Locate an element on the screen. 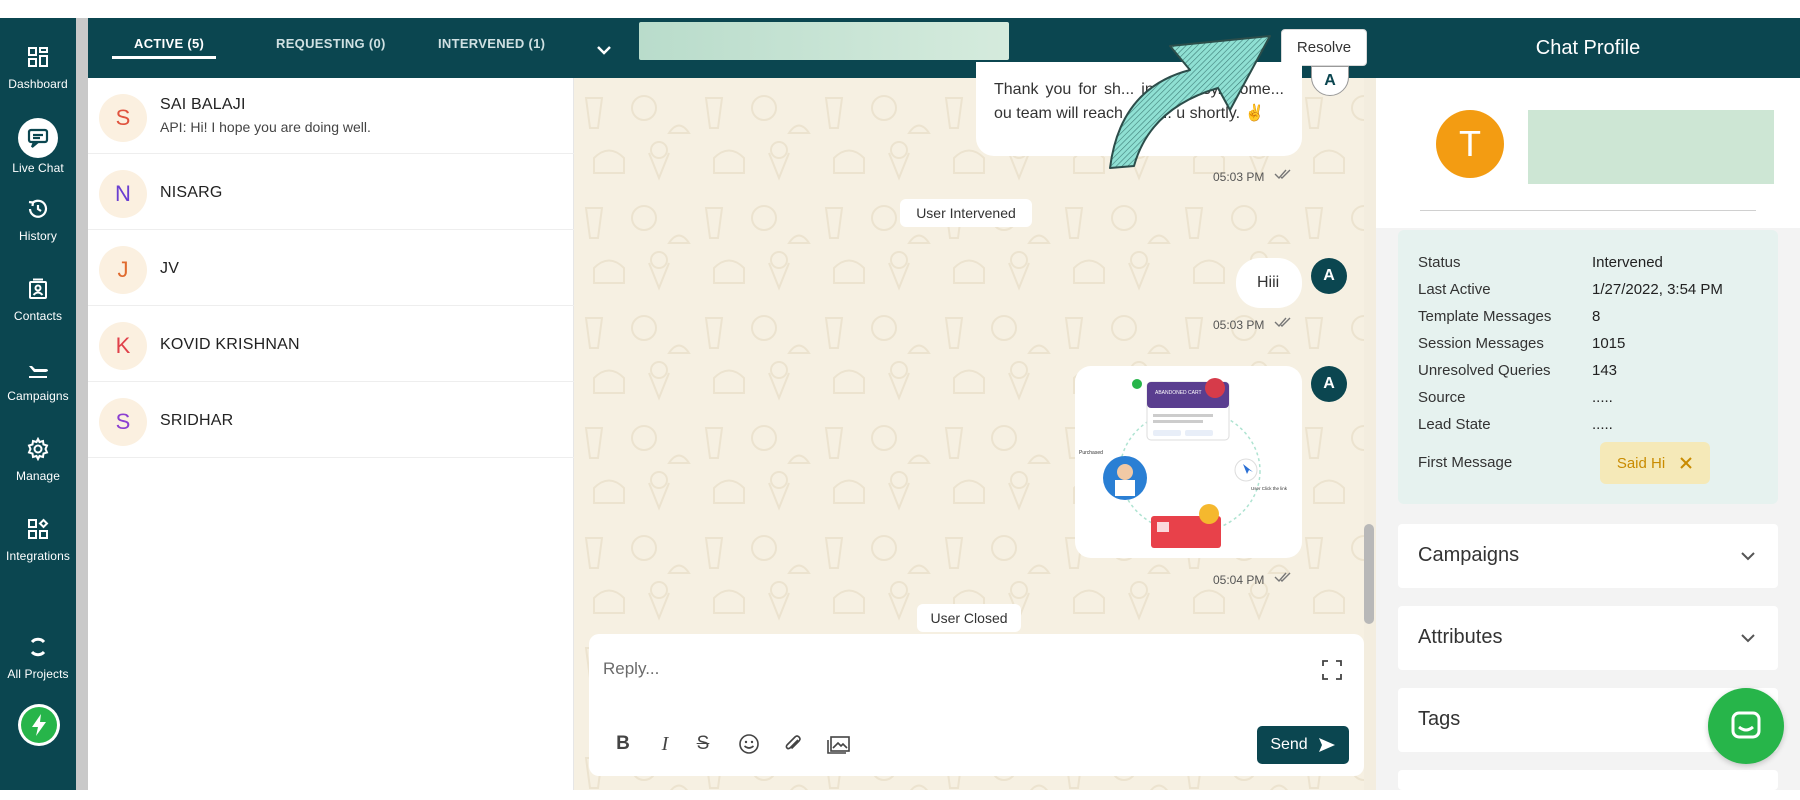 This screenshot has width=1800, height=800. purchased-label: Purchased is located at coordinates (1091, 453).